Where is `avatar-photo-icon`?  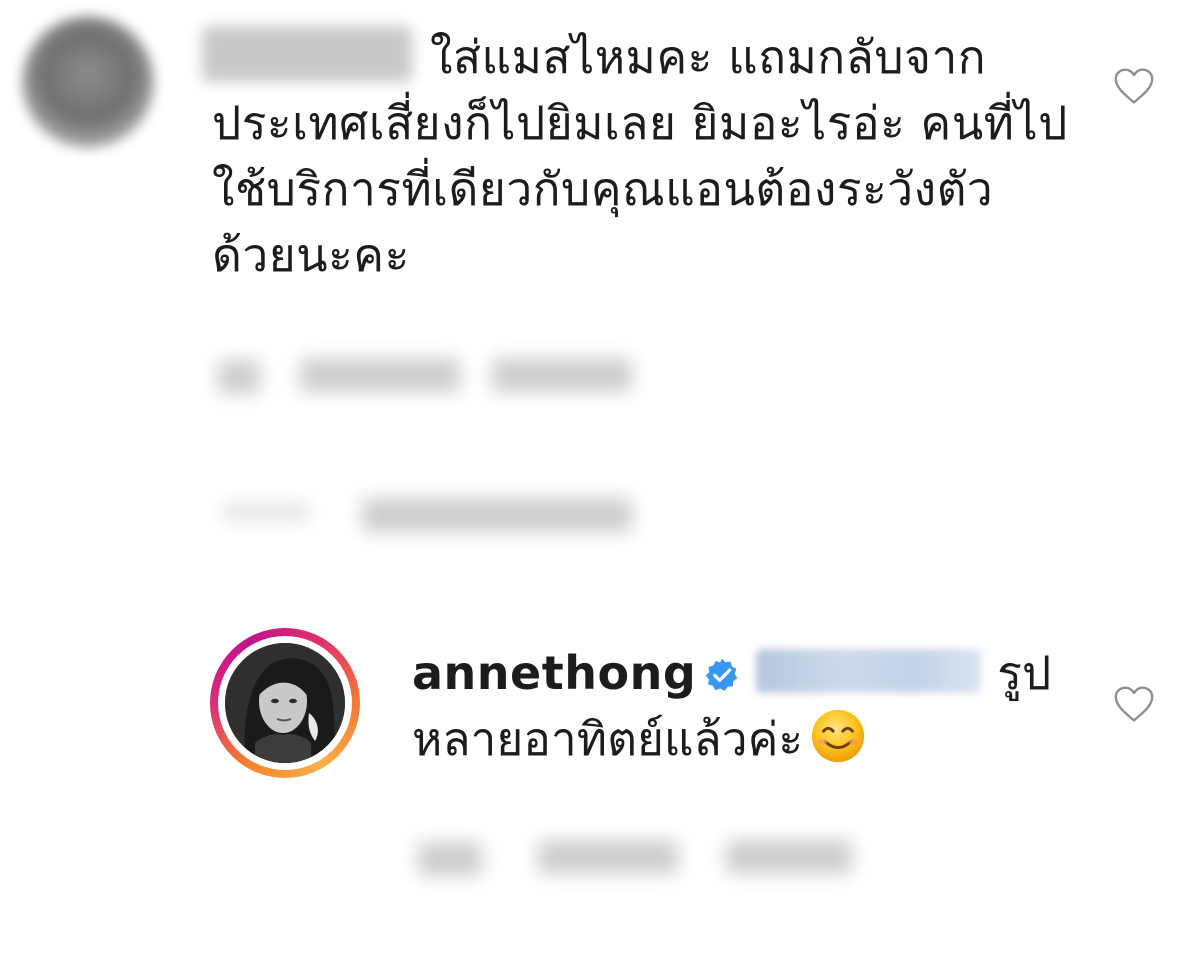 avatar-photo-icon is located at coordinates (285, 703).